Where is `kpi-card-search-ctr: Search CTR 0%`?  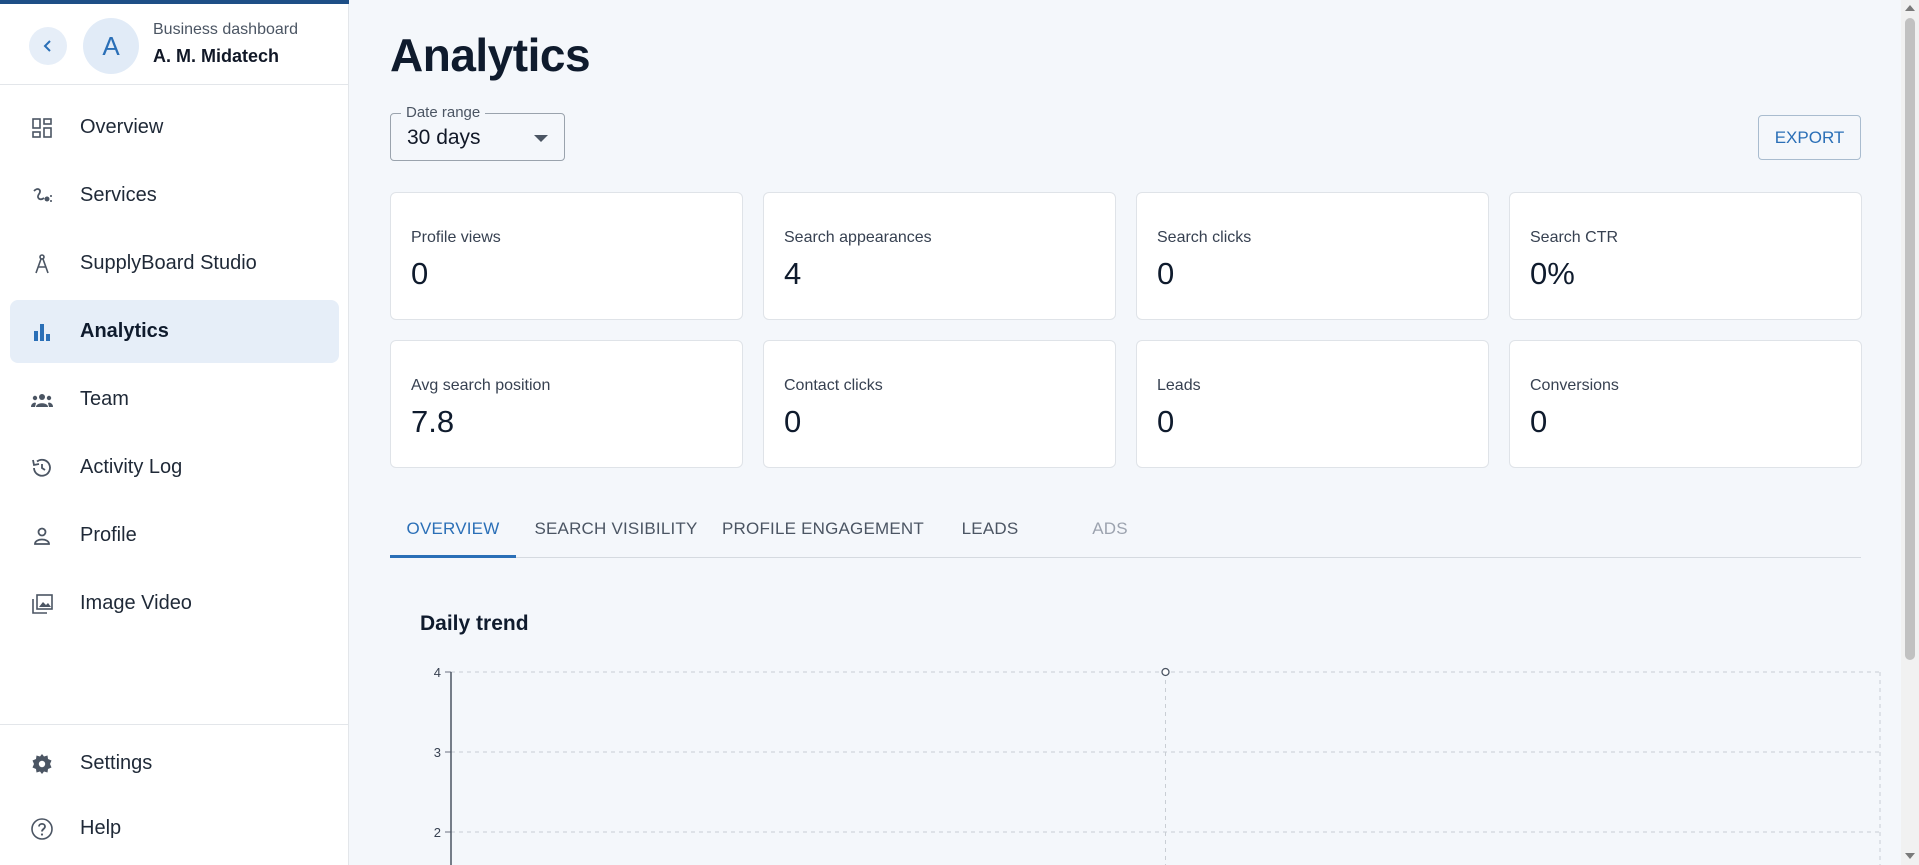 kpi-card-search-ctr: Search CTR 0% is located at coordinates (1685, 256).